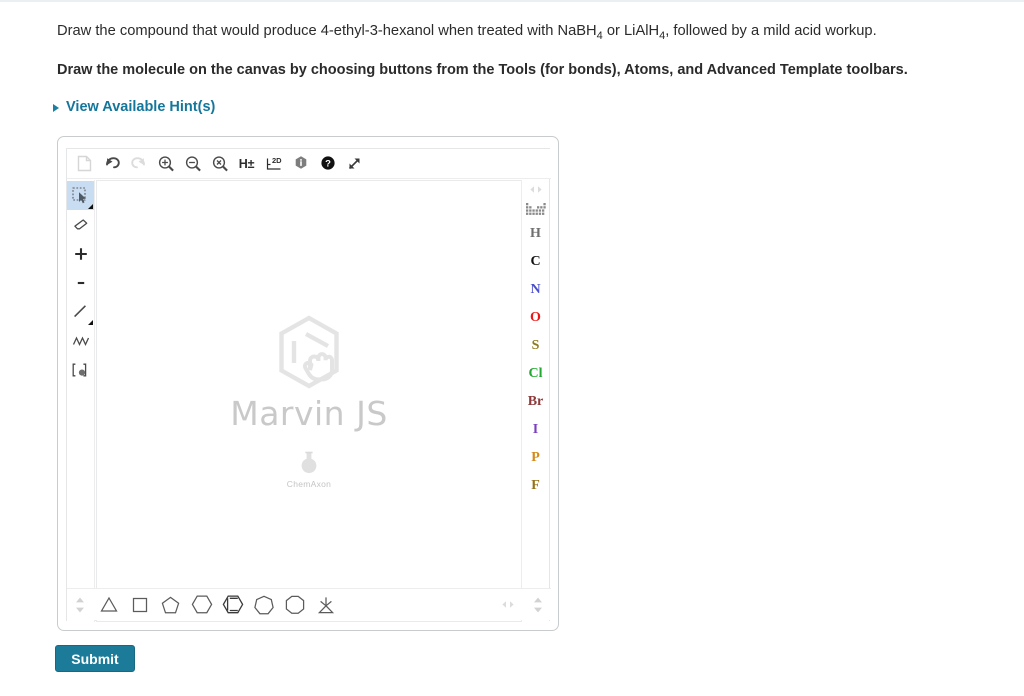  Describe the element at coordinates (84, 164) in the screenshot. I see `new-file-icon` at that location.